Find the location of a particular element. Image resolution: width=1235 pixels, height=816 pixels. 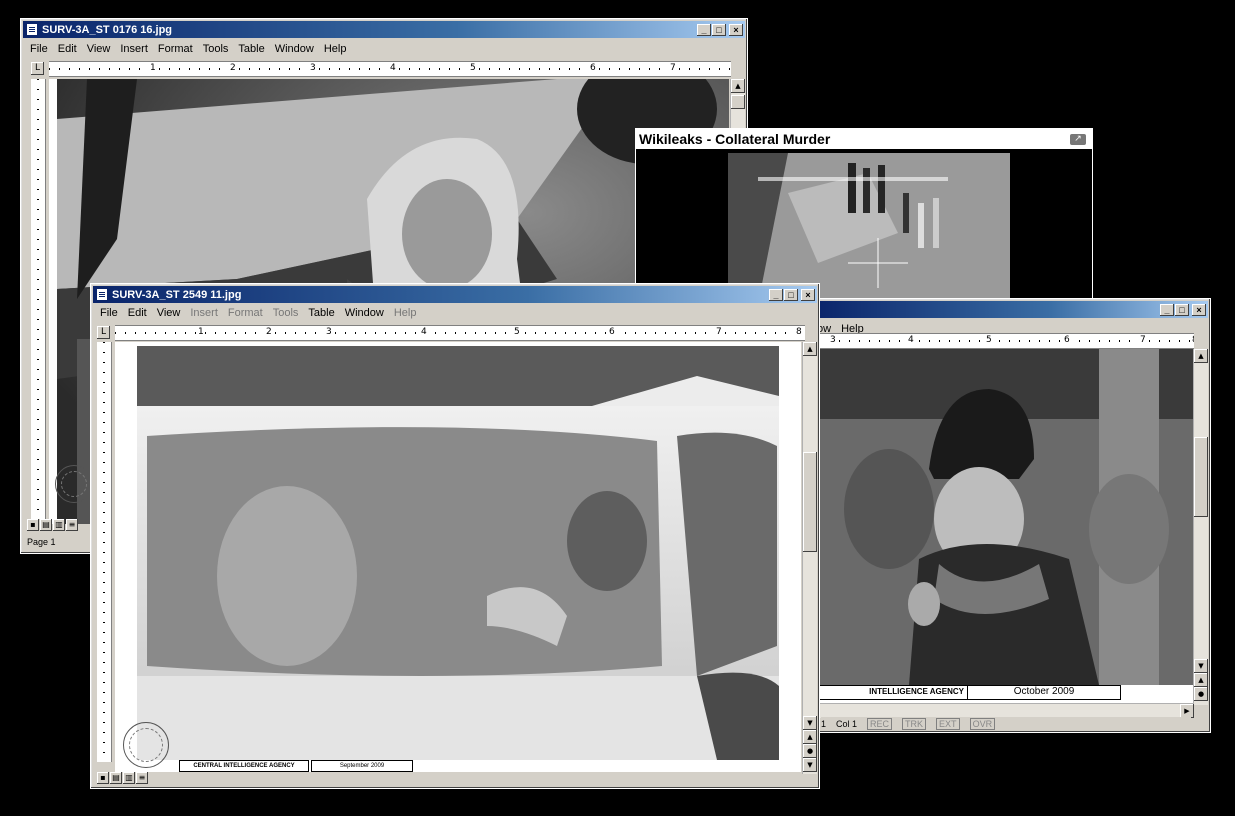

photo-man-in-beanie is located at coordinates (1006, 517).